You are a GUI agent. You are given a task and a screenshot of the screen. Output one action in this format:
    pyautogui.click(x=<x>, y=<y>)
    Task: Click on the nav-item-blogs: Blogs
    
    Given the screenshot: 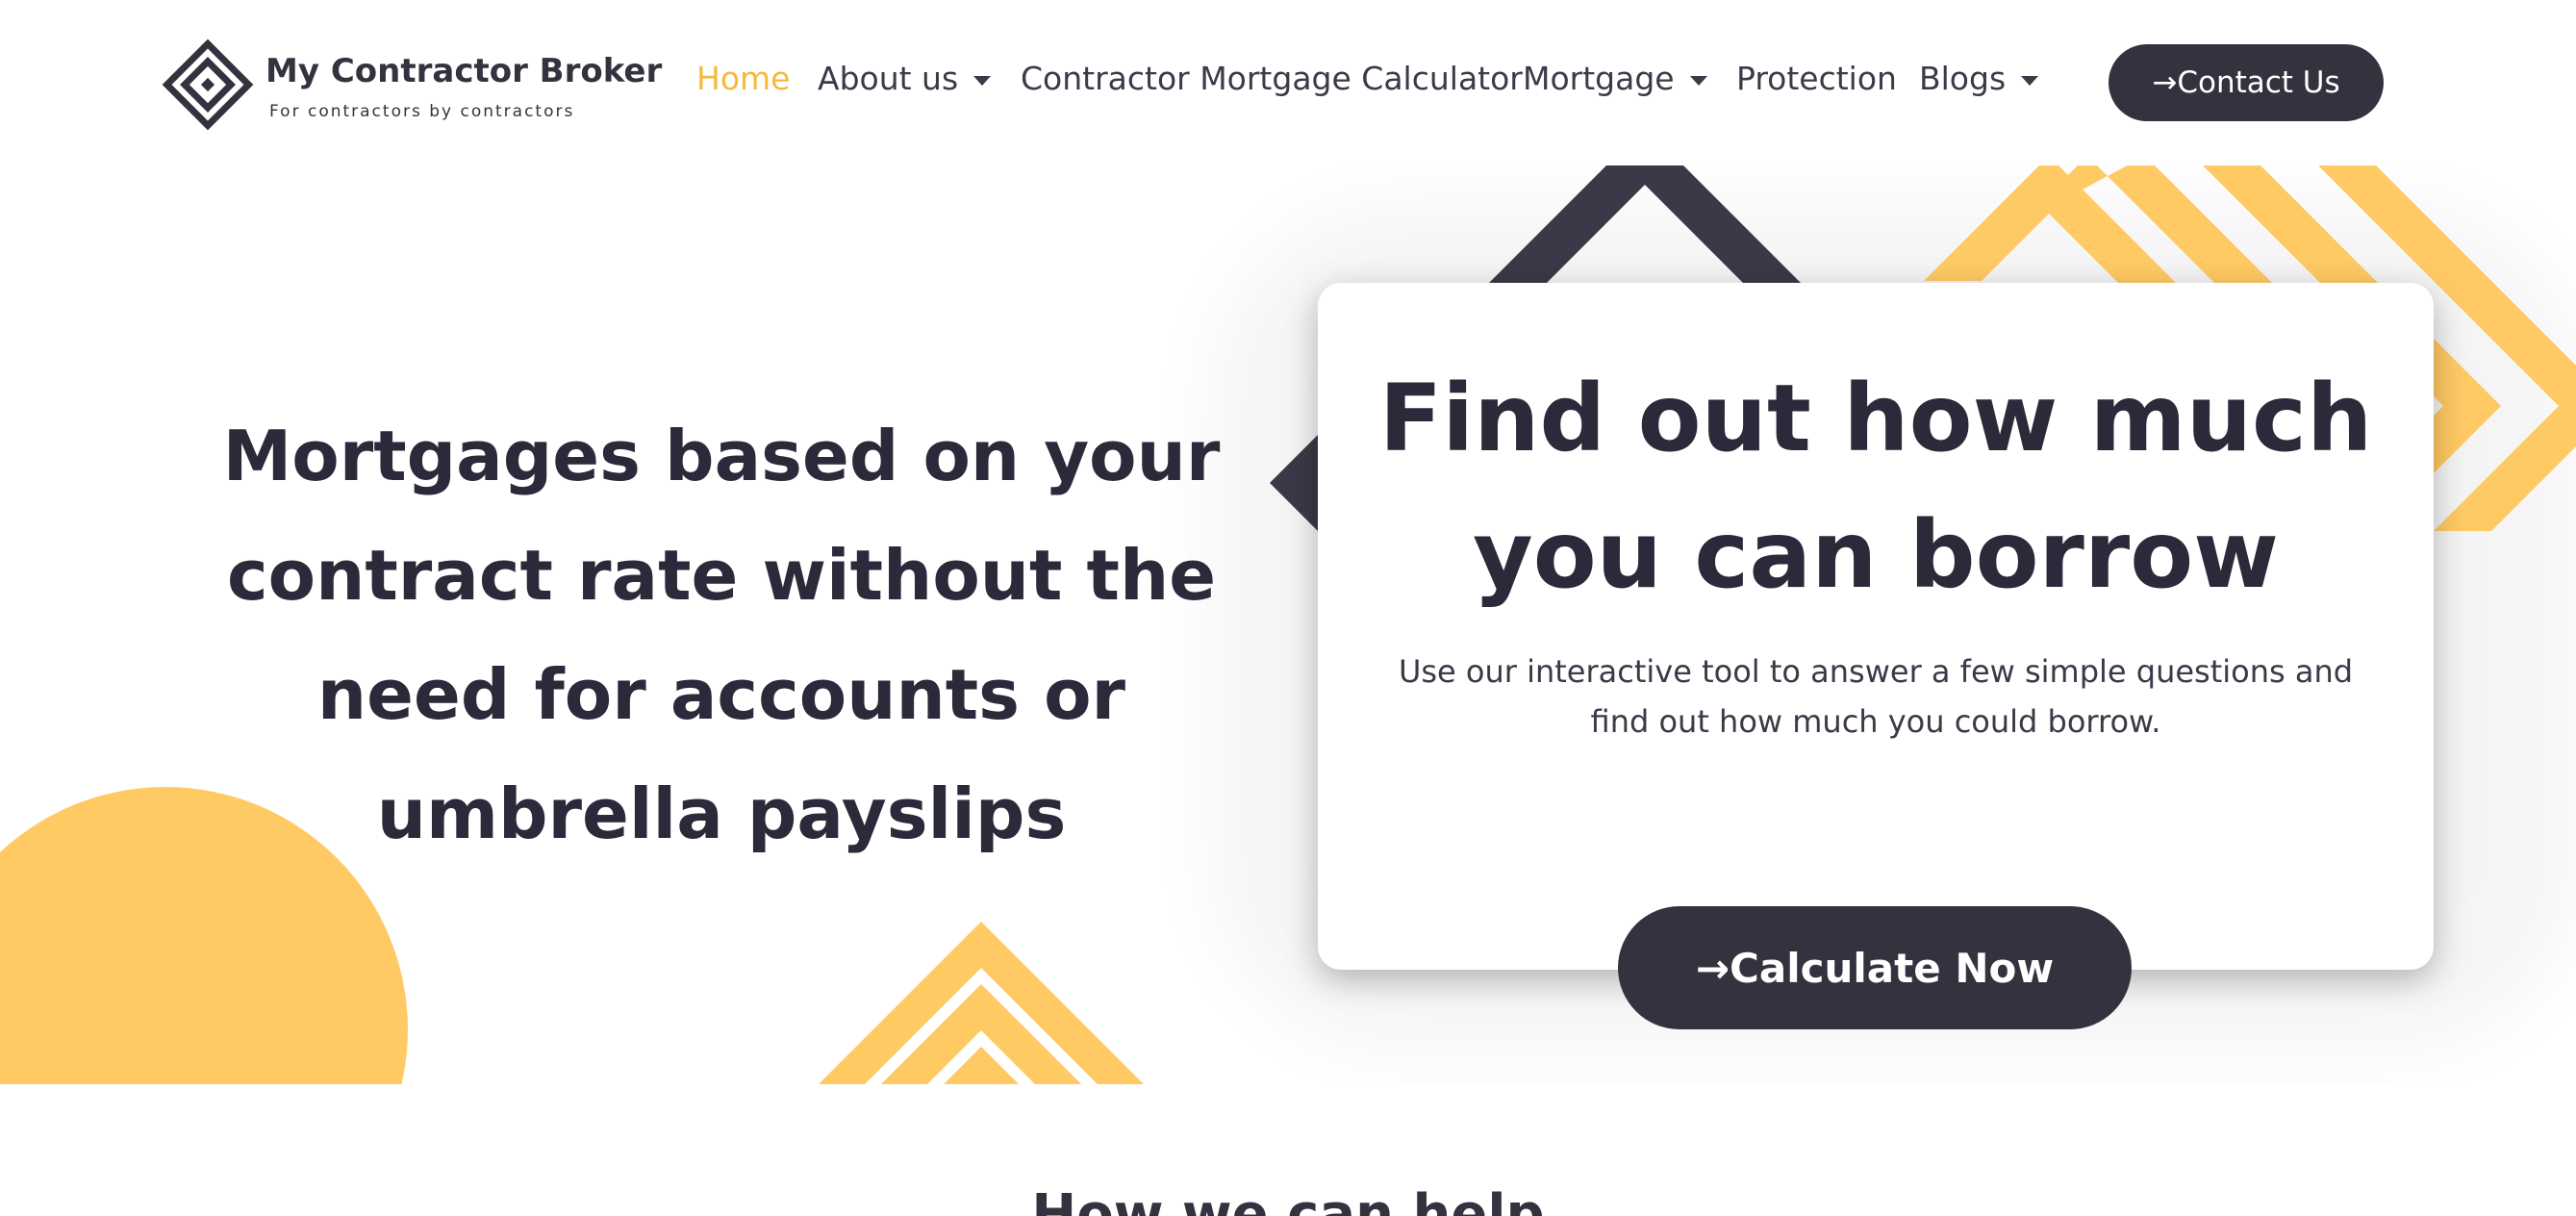 What is the action you would take?
    pyautogui.click(x=1979, y=78)
    